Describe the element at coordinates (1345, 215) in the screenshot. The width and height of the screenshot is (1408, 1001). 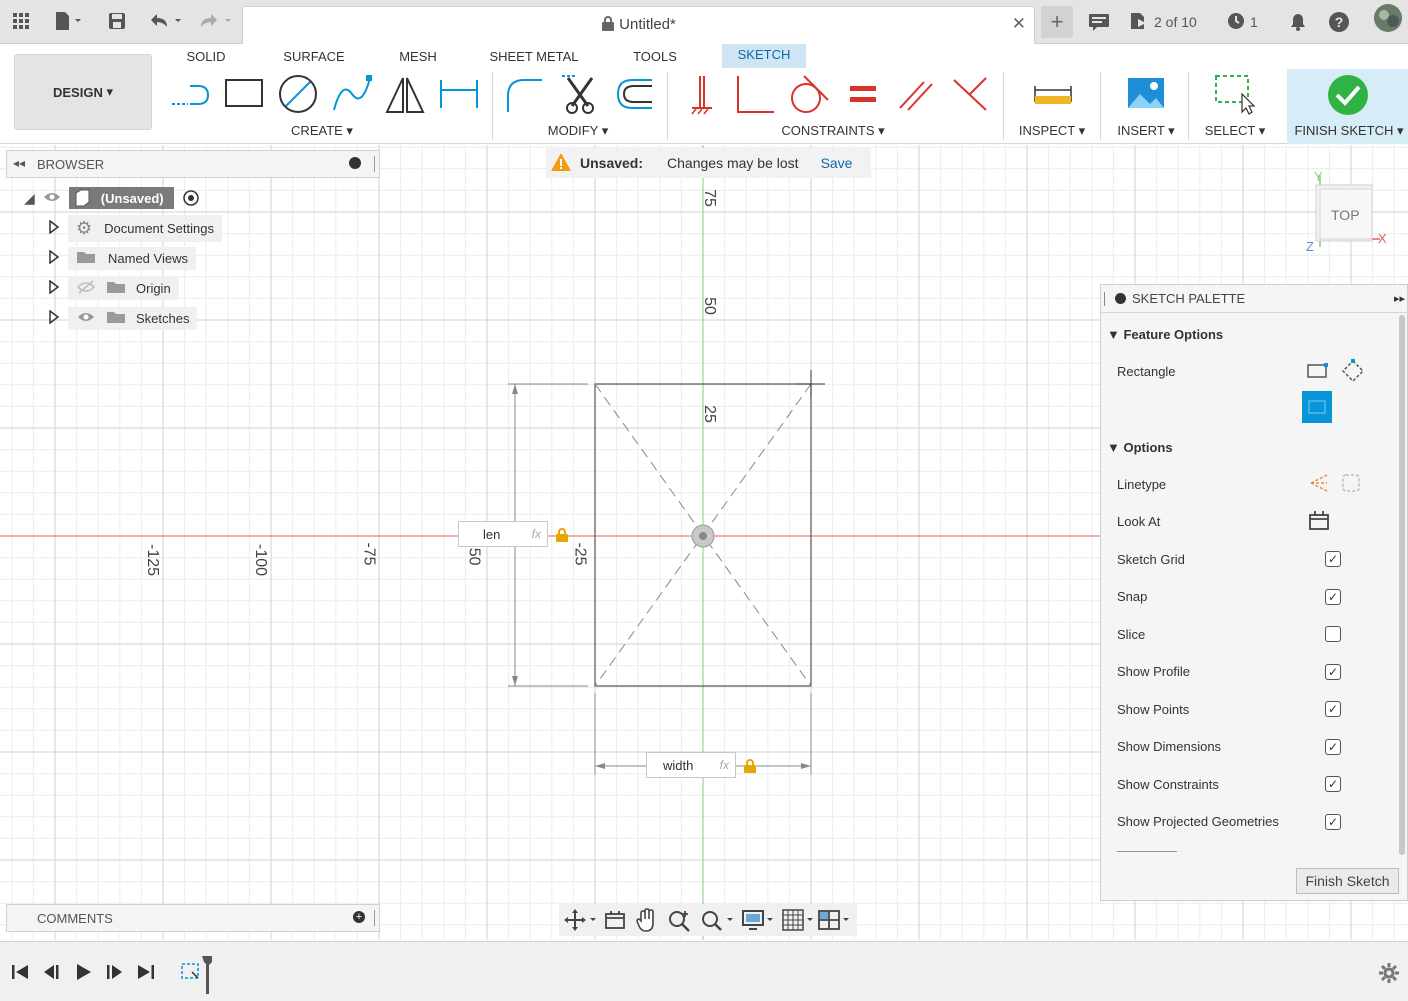
I see `viewcube-face-label: TOP` at that location.